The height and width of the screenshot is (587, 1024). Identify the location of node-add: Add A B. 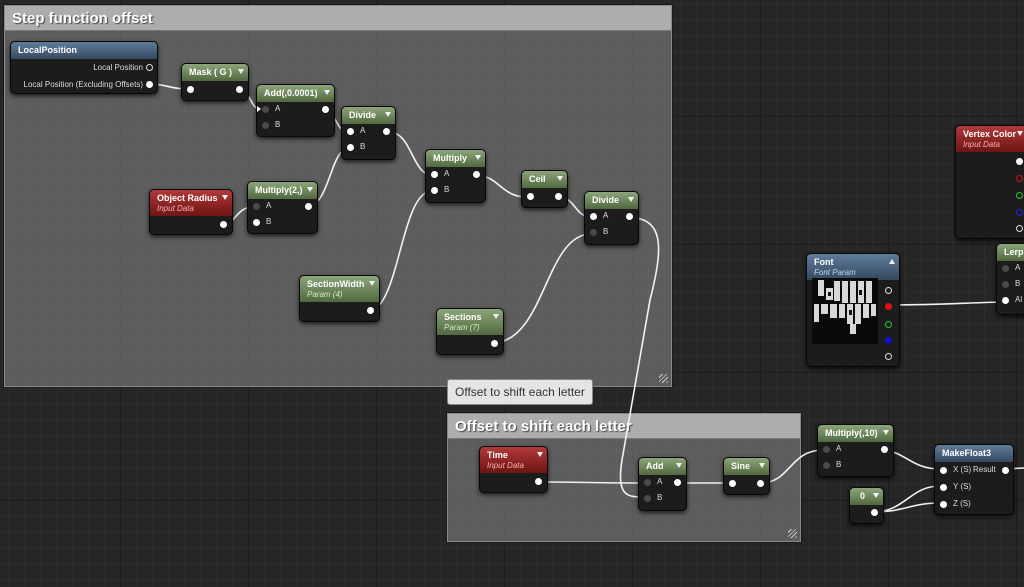
(662, 484).